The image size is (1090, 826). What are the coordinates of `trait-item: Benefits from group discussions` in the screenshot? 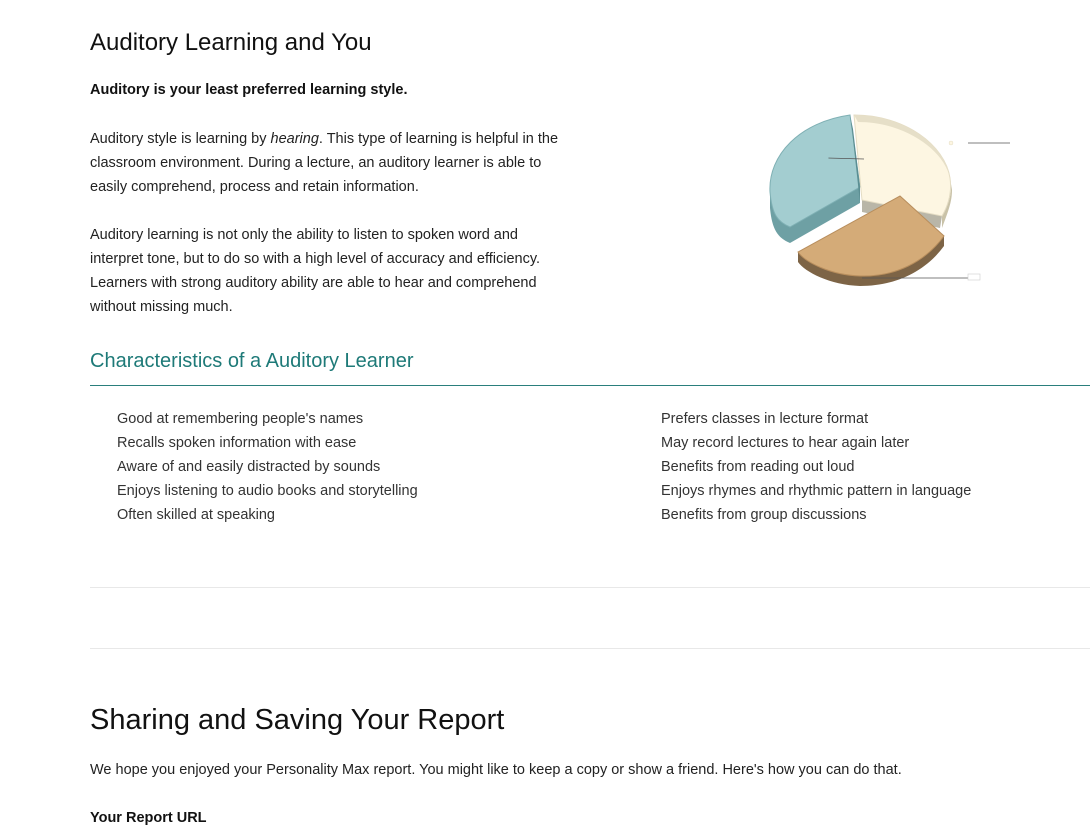 It's located at (764, 515).